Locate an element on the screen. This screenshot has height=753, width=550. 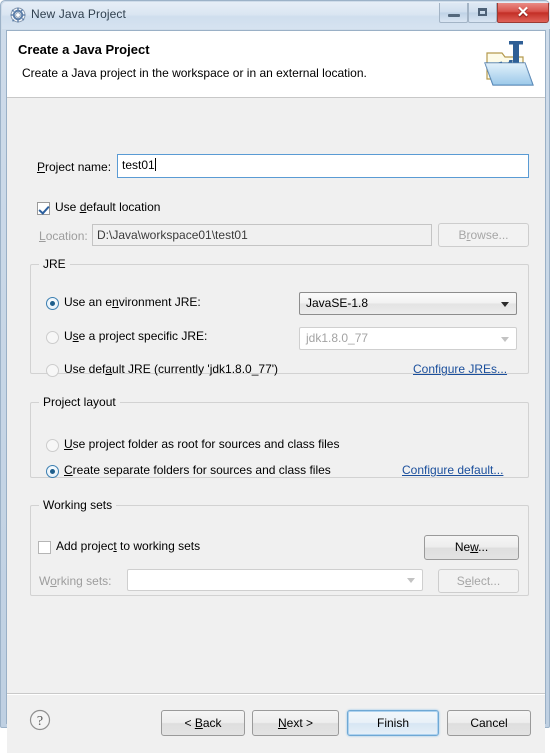
radio-use-project-specific-jre is located at coordinates (52, 337).